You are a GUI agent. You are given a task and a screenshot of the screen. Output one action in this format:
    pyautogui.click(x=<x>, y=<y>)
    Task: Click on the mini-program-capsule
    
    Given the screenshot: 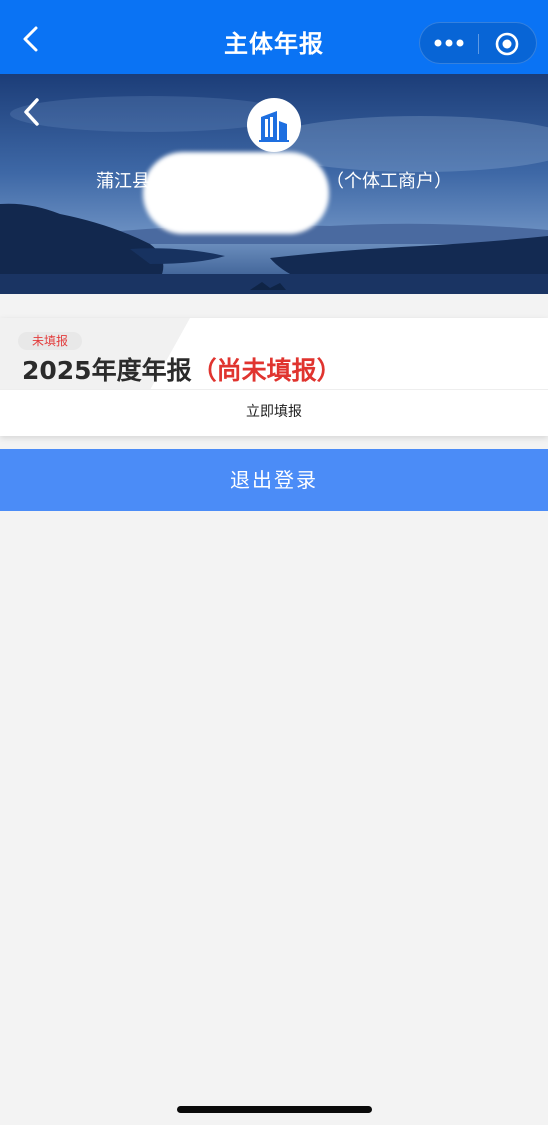 What is the action you would take?
    pyautogui.click(x=478, y=43)
    